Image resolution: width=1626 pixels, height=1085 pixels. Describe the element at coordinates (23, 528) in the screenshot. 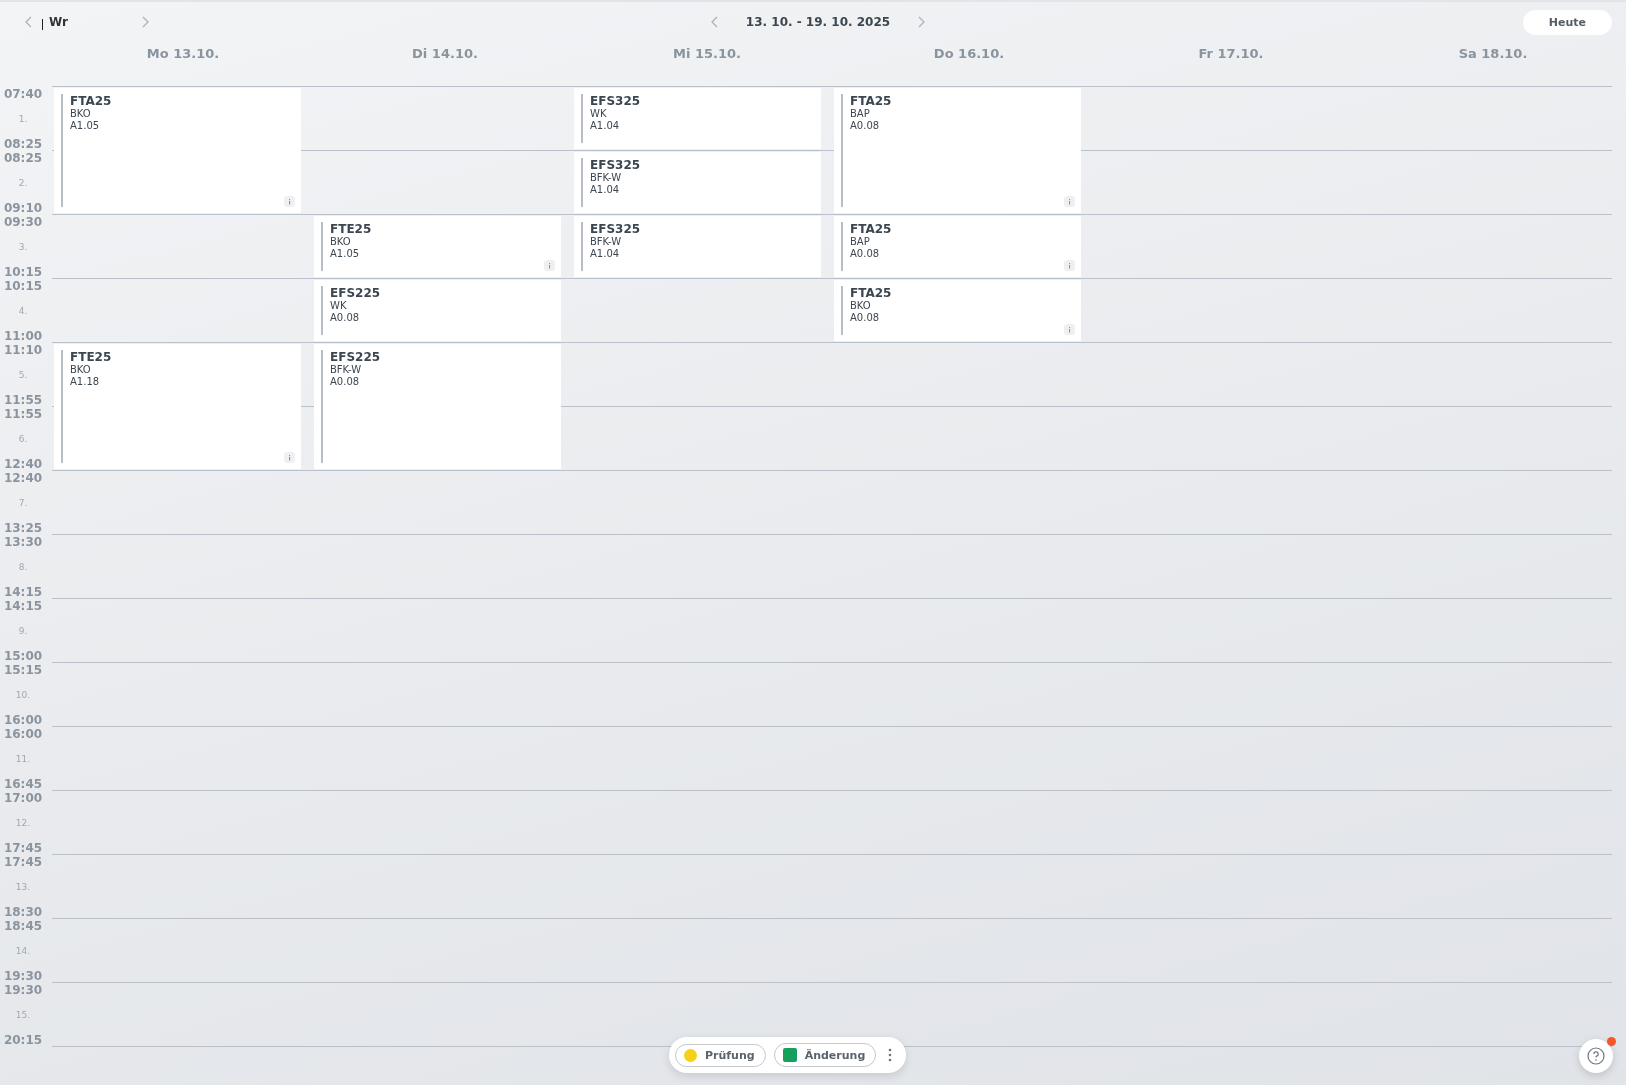

I see `end-time: 13:25` at that location.